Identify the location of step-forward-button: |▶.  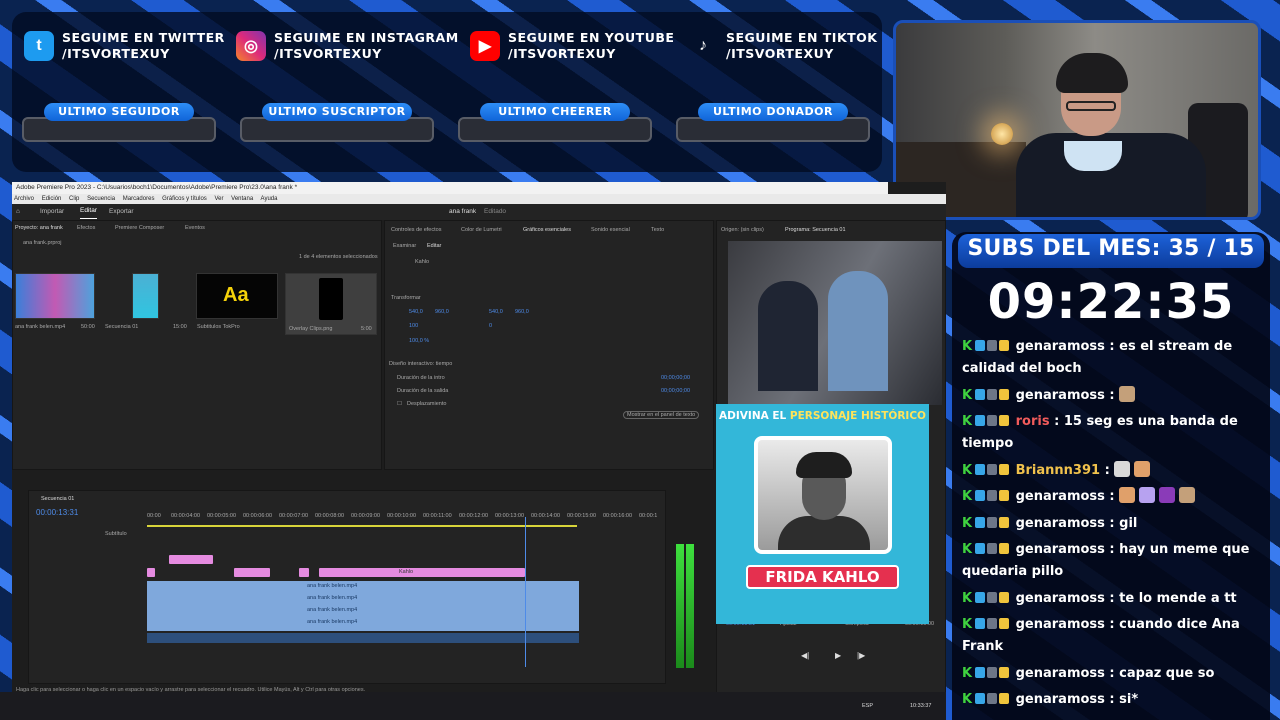
(861, 655).